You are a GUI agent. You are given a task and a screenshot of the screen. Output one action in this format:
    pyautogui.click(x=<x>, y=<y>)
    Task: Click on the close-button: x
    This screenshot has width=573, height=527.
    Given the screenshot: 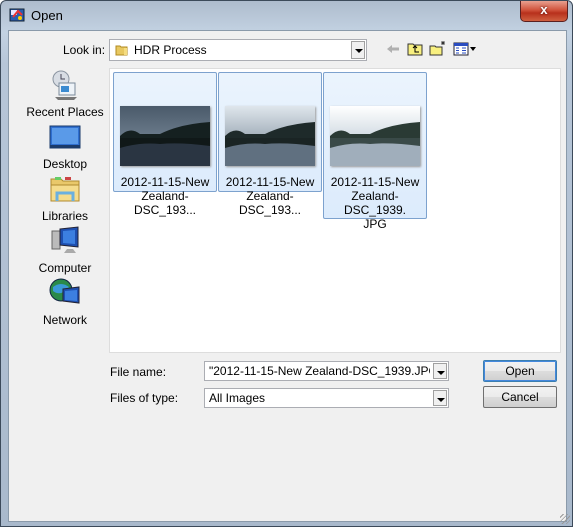 What is the action you would take?
    pyautogui.click(x=544, y=11)
    